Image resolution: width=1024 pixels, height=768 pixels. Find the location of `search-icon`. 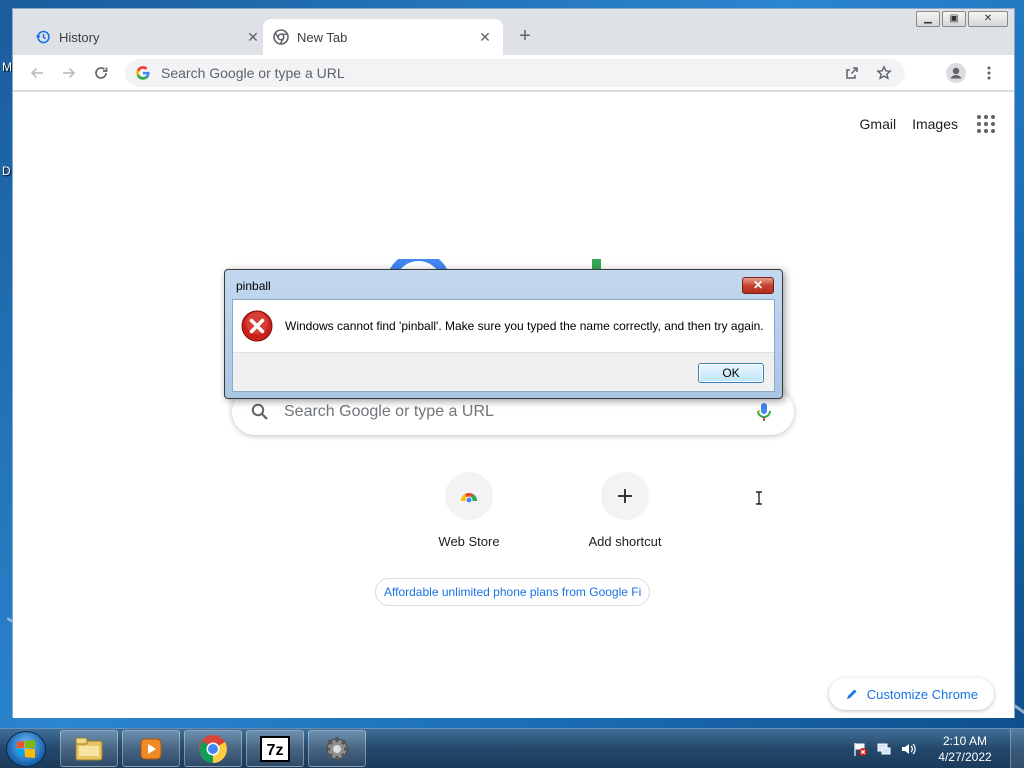

search-icon is located at coordinates (260, 412).